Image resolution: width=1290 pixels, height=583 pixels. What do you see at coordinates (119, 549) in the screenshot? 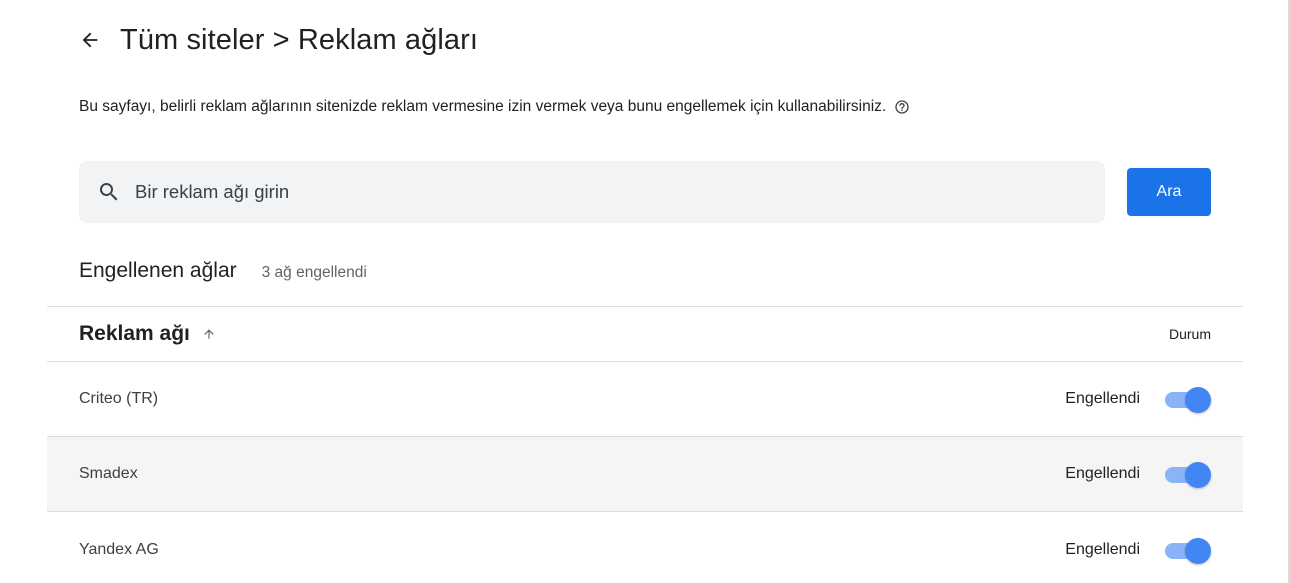
I see `network-name: Yandex AG` at bounding box center [119, 549].